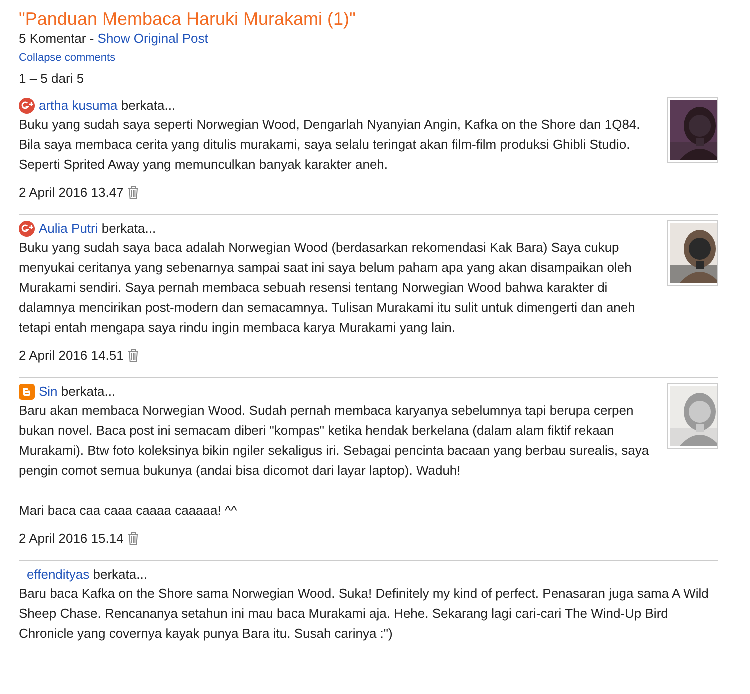  What do you see at coordinates (330, 145) in the screenshot?
I see `comment-text: Buku yang sudah saya seperti Norwegian Wood, Dengarlah Nyanyian Angin, Kafka on the Shore dan 1Q84. Bila saya membaca cerita yang ditulis murakami, saya selalu teringat akan film-film produksi Ghibli Studio. Seperti Sprited Away yang memunculkan banyak karakter aneh.` at bounding box center [330, 145].